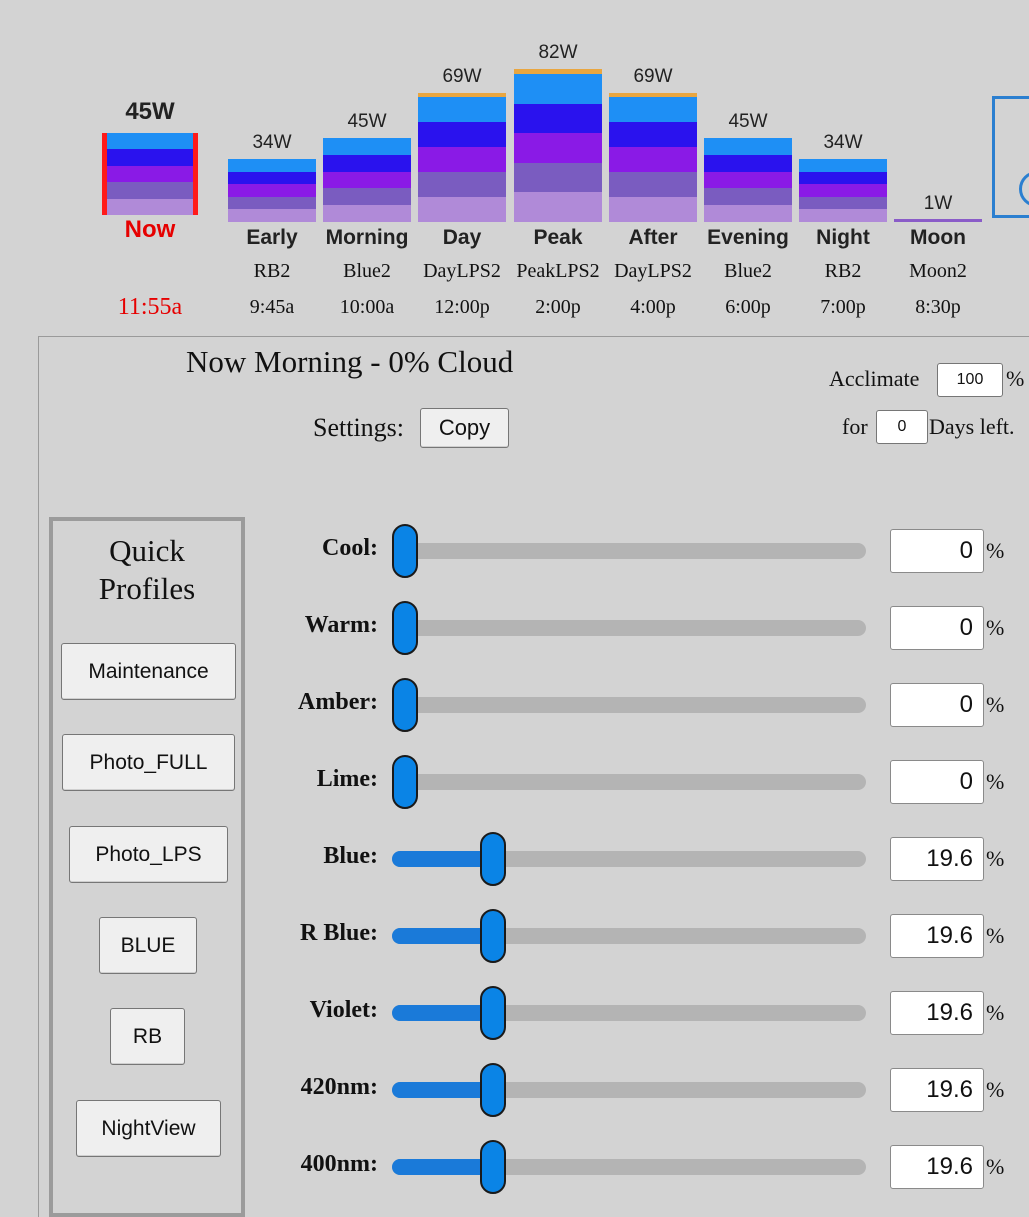 Image resolution: width=1029 pixels, height=1217 pixels. What do you see at coordinates (148, 945) in the screenshot?
I see `profile-blue-button: BLUE` at bounding box center [148, 945].